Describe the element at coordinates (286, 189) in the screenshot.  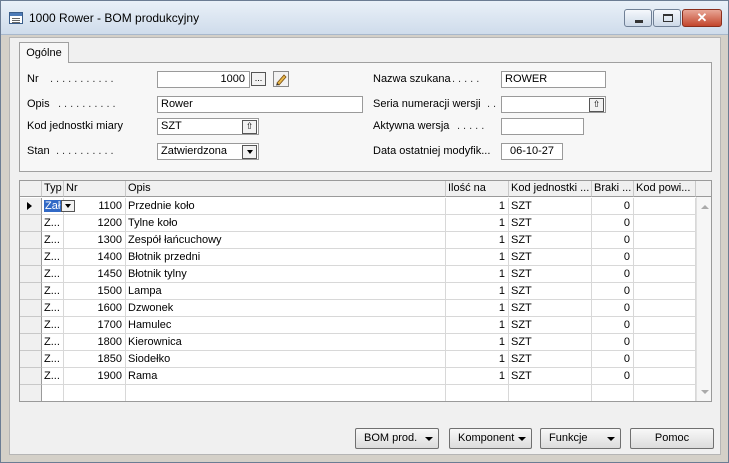
I see `col-header-opis: Opis` at that location.